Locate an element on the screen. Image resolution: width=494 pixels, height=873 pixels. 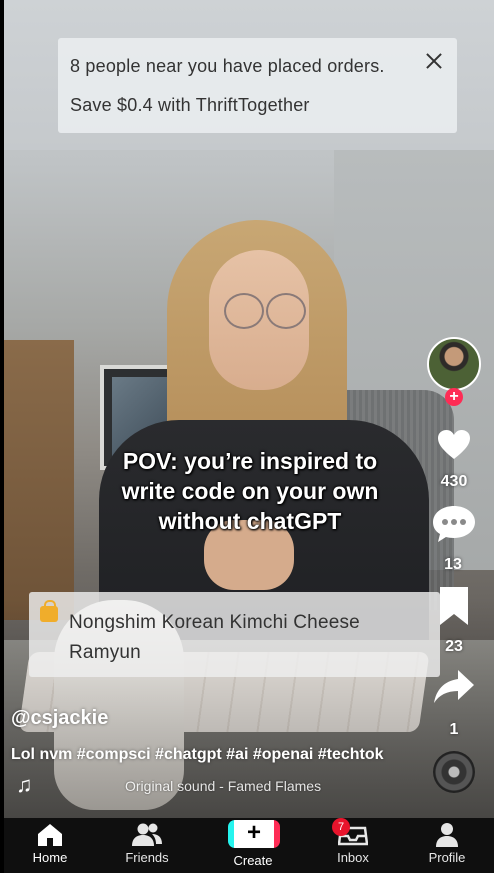
nav-friends-label: Friends is located at coordinates (147, 857).